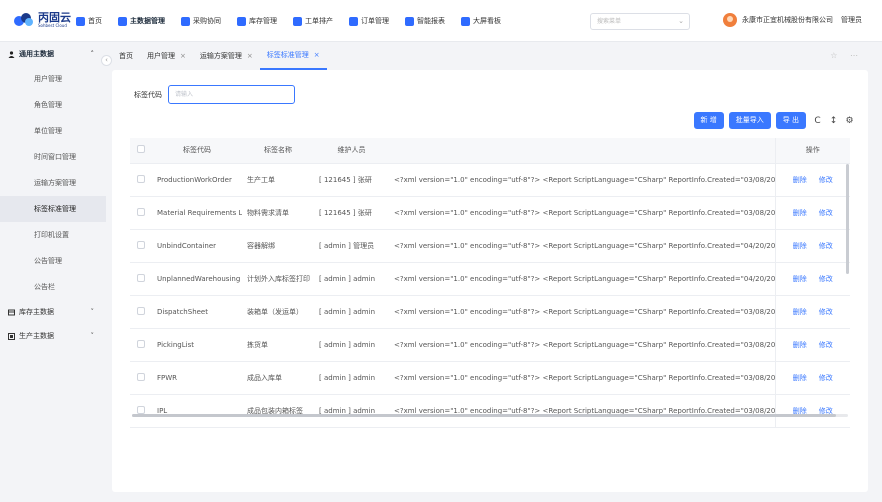  Describe the element at coordinates (53, 183) in the screenshot. I see `sidebar-item-4: 运输方案管理` at that location.